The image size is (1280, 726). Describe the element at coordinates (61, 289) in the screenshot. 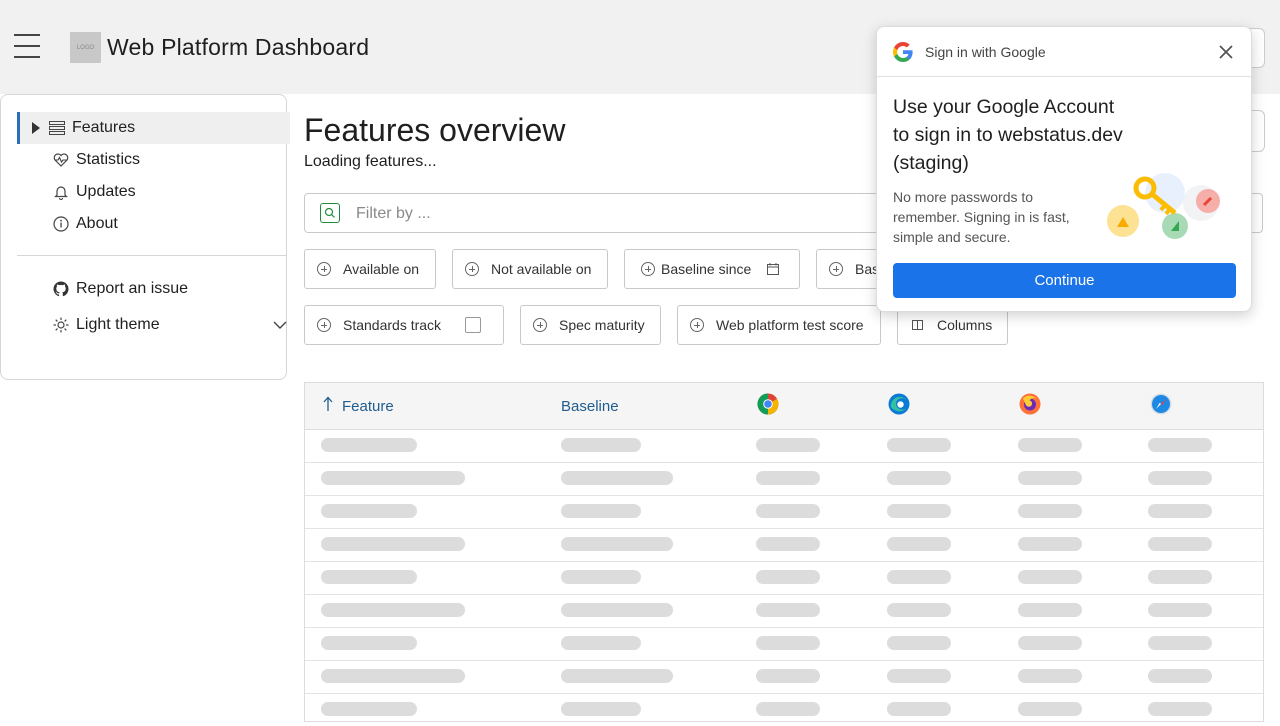

I see `github-icon` at that location.